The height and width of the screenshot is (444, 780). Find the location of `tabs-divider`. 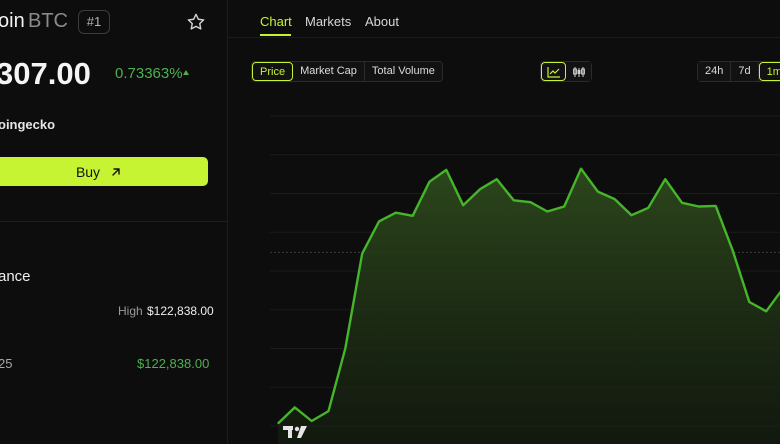

tabs-divider is located at coordinates (504, 37).